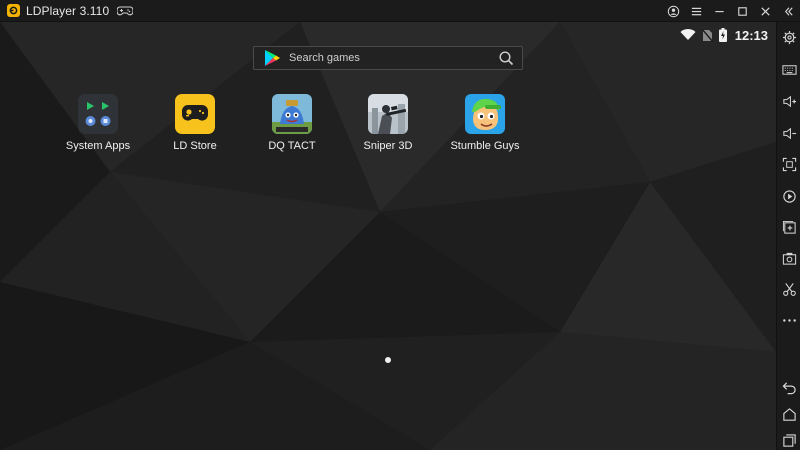 The image size is (800, 450). Describe the element at coordinates (789, 320) in the screenshot. I see `more-icon` at that location.